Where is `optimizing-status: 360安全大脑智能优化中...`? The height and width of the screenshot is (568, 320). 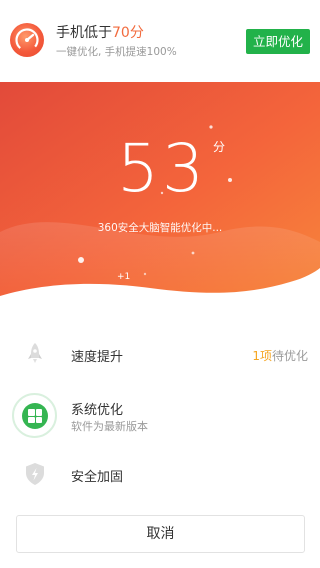
optimizing-status: 360安全大脑智能优化中... is located at coordinates (160, 228).